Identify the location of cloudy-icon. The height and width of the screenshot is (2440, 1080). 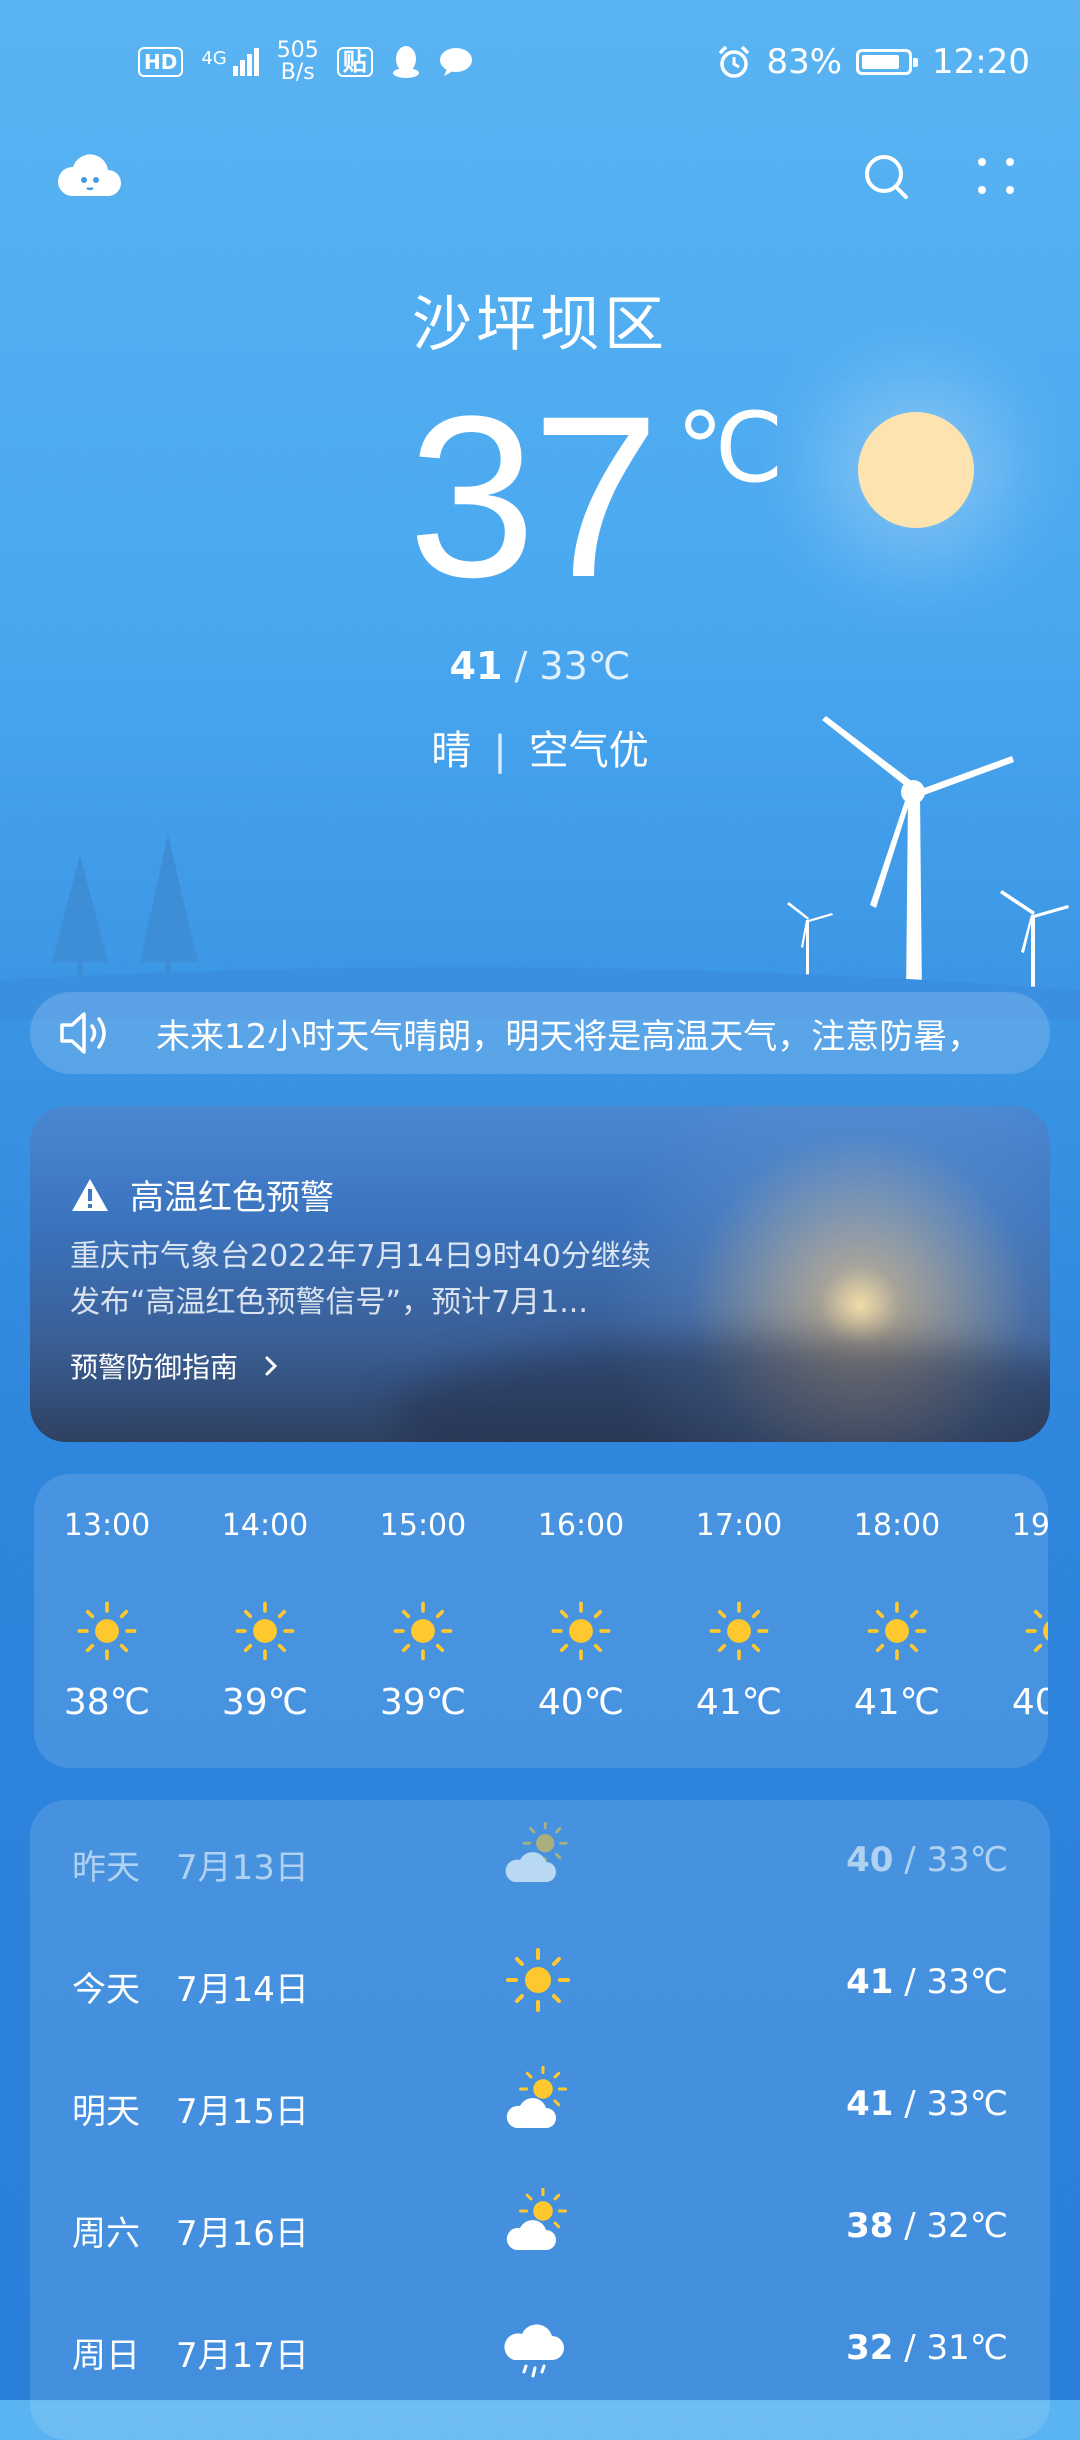
(536, 1852).